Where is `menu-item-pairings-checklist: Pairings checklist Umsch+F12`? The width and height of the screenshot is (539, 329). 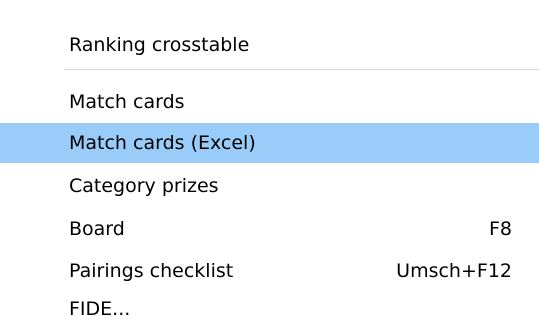
menu-item-pairings-checklist: Pairings checklist Umsch+F12 is located at coordinates (269, 271).